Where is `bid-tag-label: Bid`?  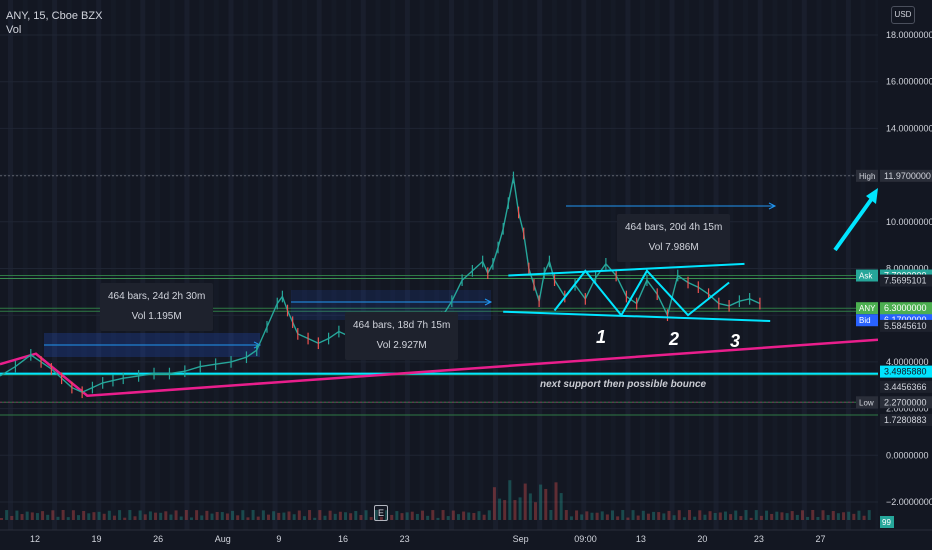 bid-tag-label: Bid is located at coordinates (865, 320).